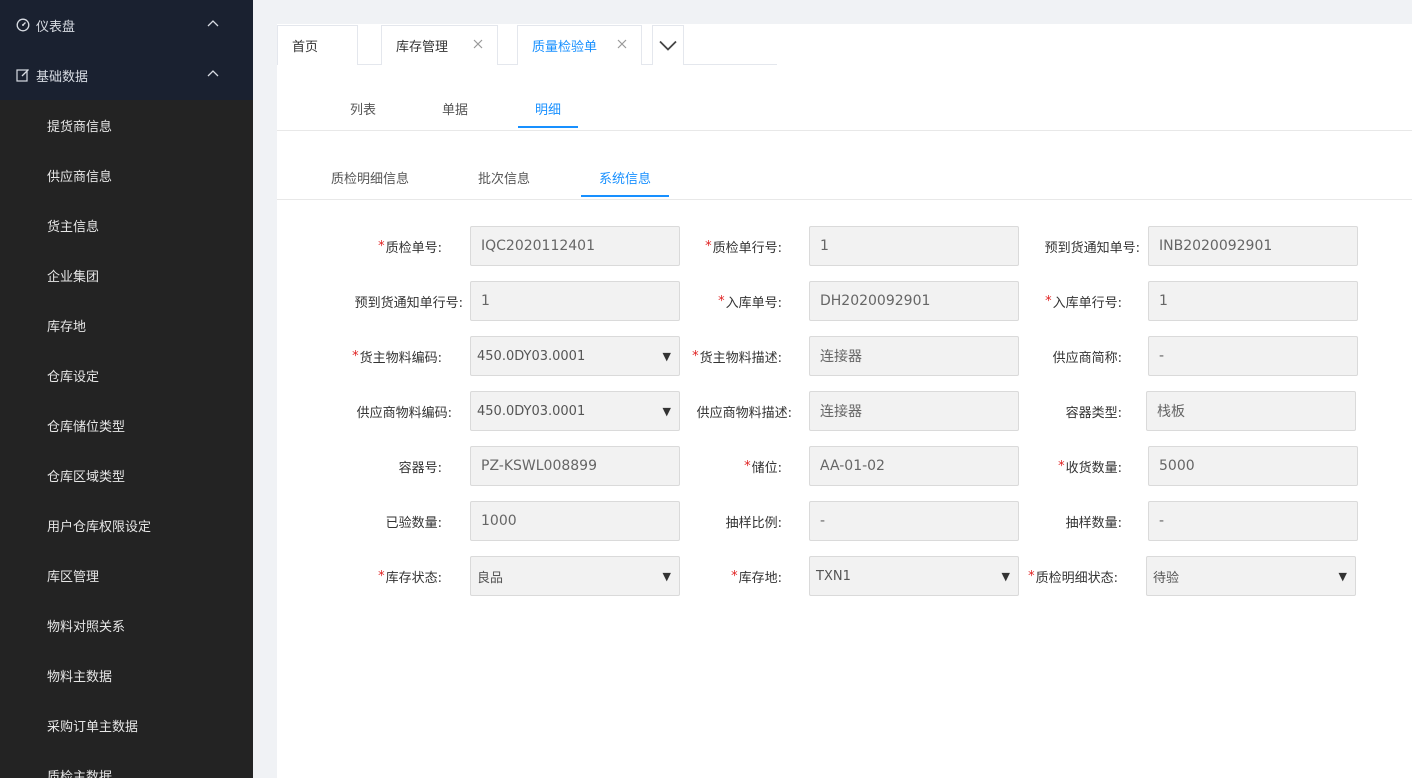  I want to click on sample-qty-field: -, so click(1253, 521).